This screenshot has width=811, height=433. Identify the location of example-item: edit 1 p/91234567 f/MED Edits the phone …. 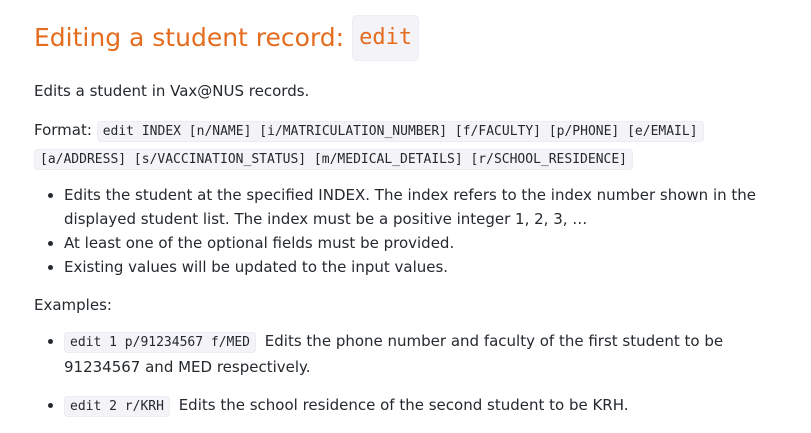
(420, 354).